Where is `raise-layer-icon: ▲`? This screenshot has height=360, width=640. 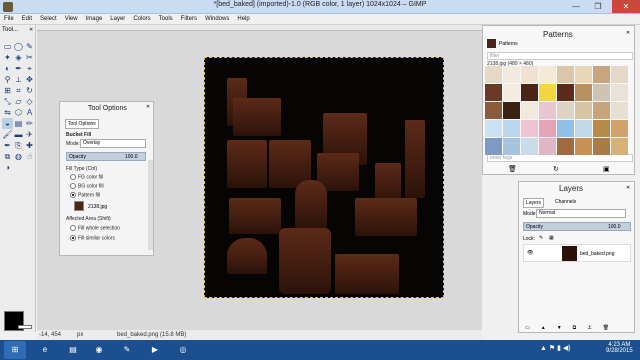 raise-layer-icon: ▲ is located at coordinates (543, 328).